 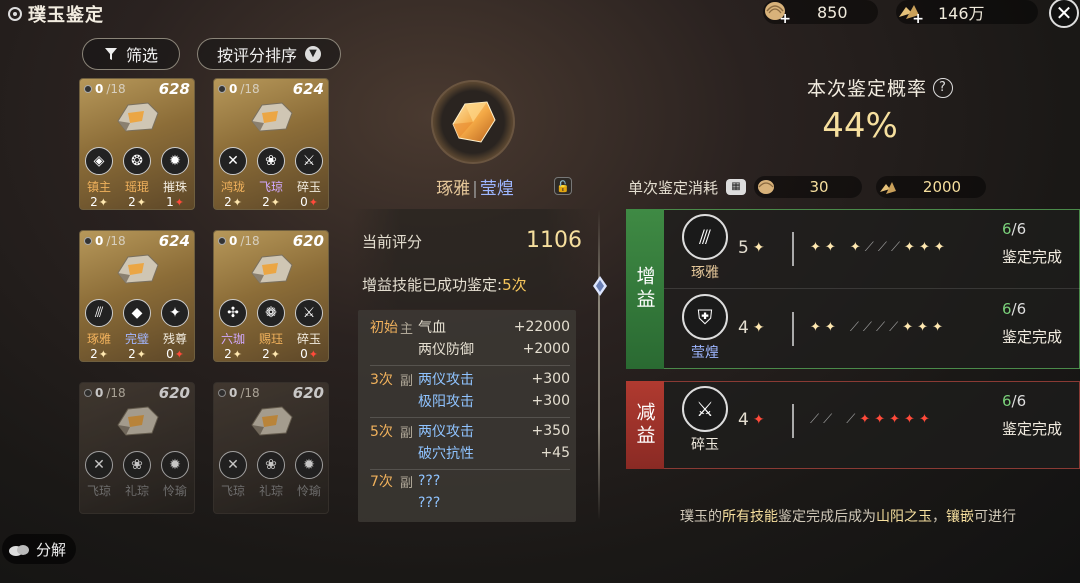 I want to click on filter-button: 筛选, so click(x=131, y=54).